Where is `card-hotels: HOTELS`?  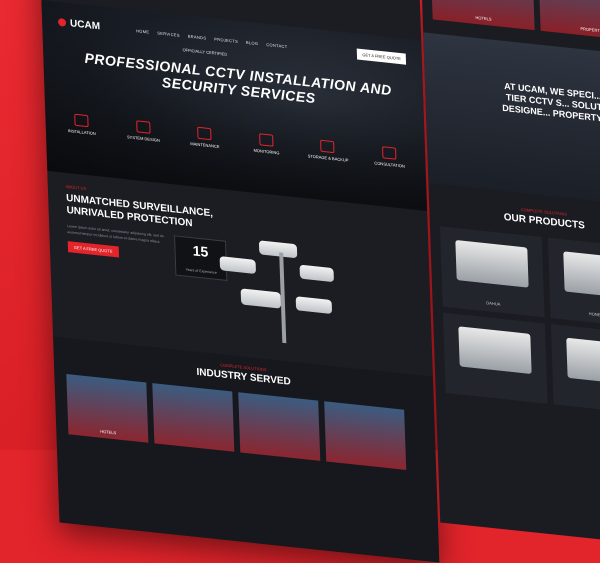 card-hotels: HOTELS is located at coordinates (482, 15).